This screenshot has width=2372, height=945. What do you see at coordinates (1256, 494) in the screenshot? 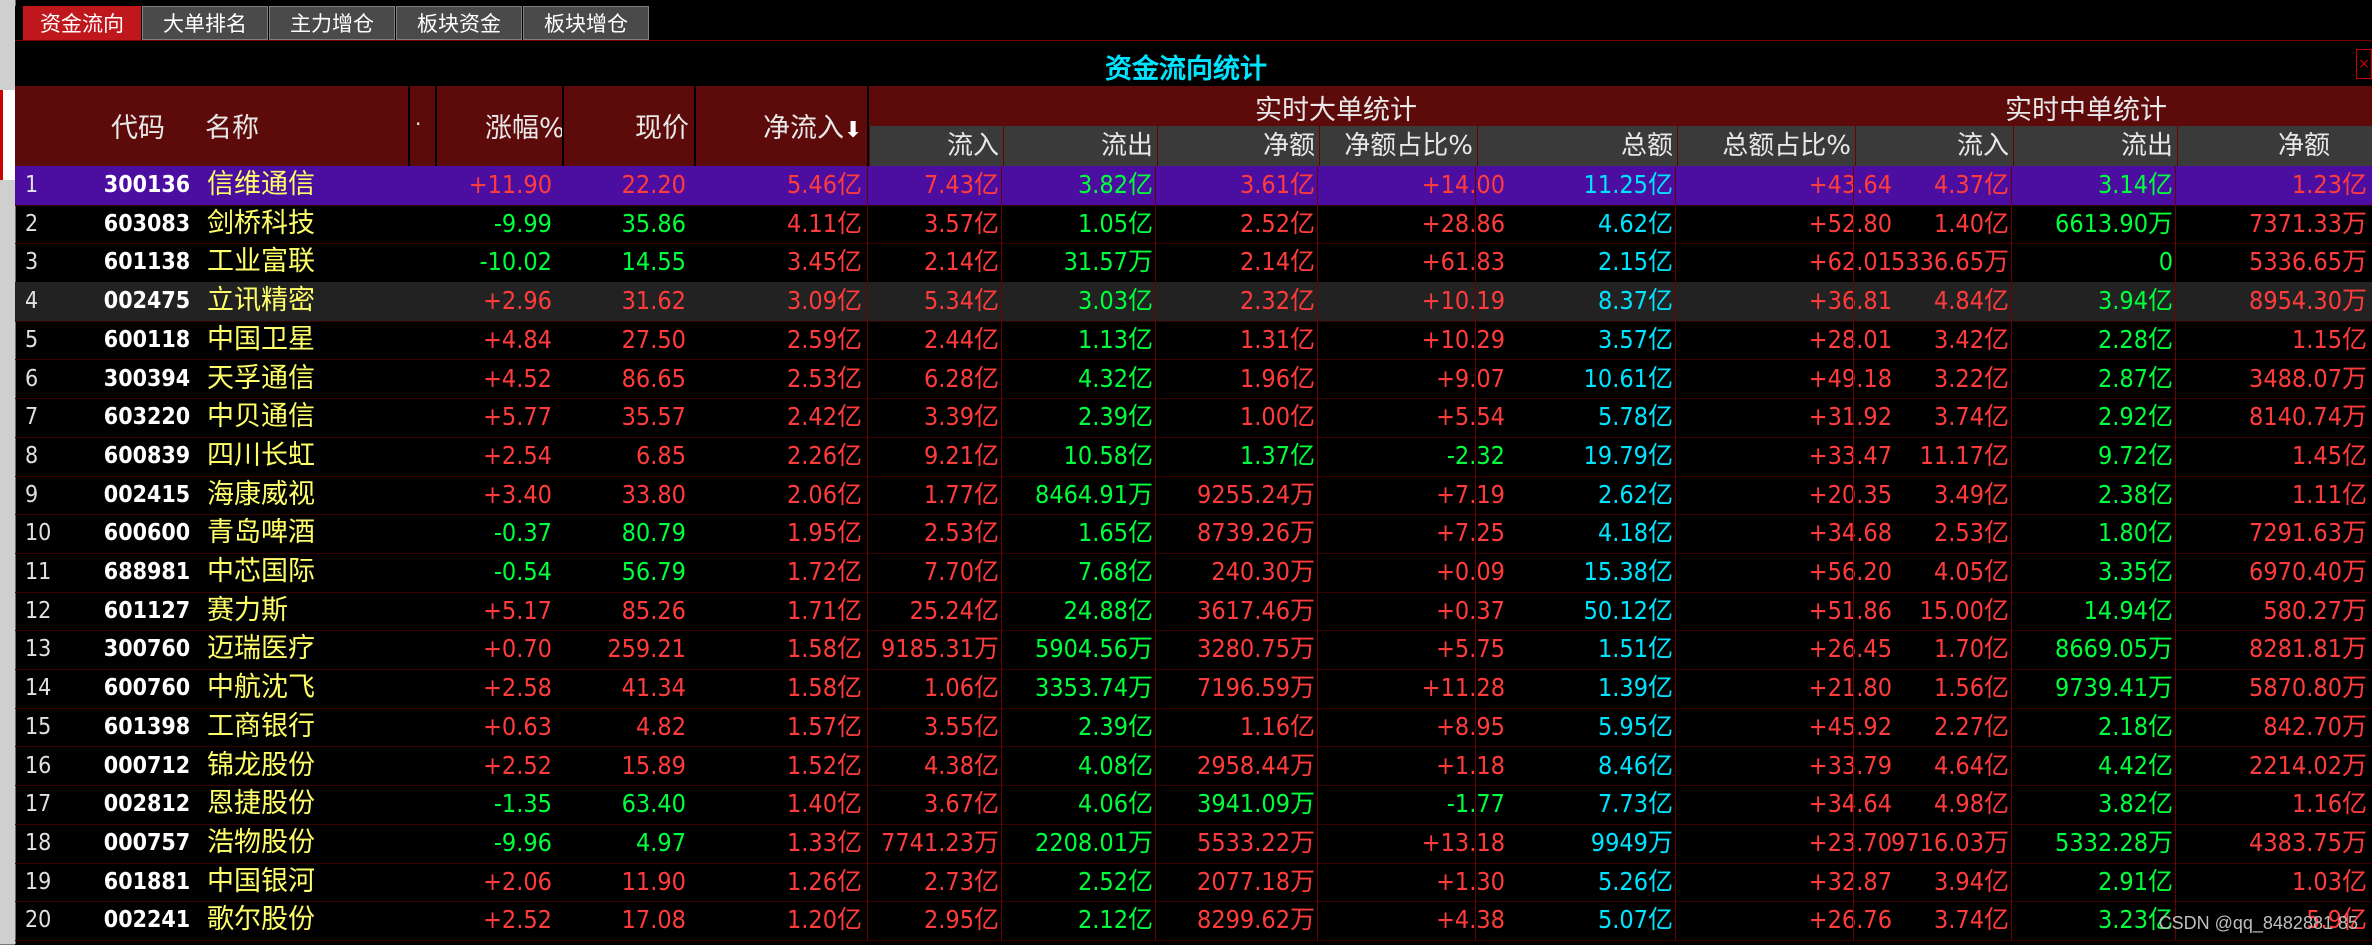
I see `cell-b_net: 9255.24万` at bounding box center [1256, 494].